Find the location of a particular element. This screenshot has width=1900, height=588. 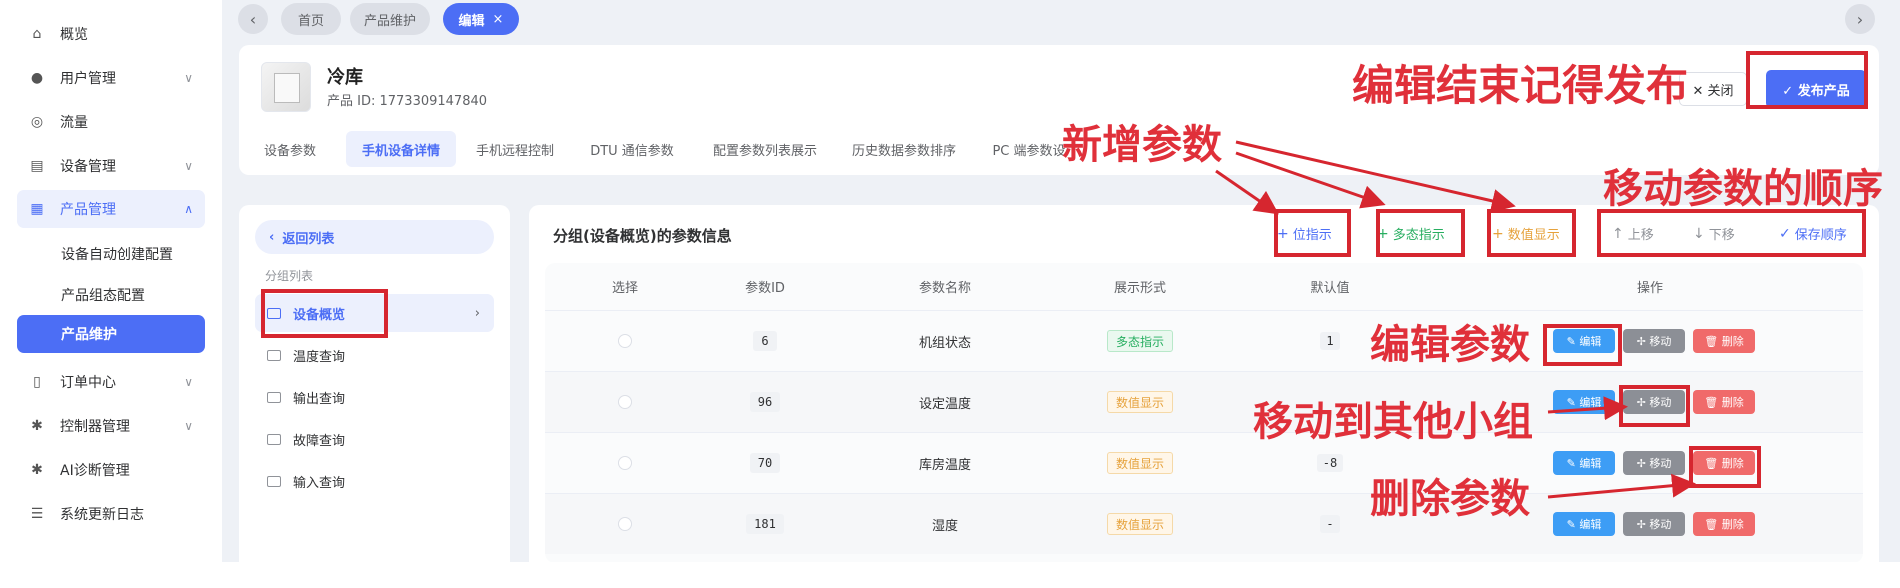

arrow-to-add-bit is located at coordinates (1247, 192).